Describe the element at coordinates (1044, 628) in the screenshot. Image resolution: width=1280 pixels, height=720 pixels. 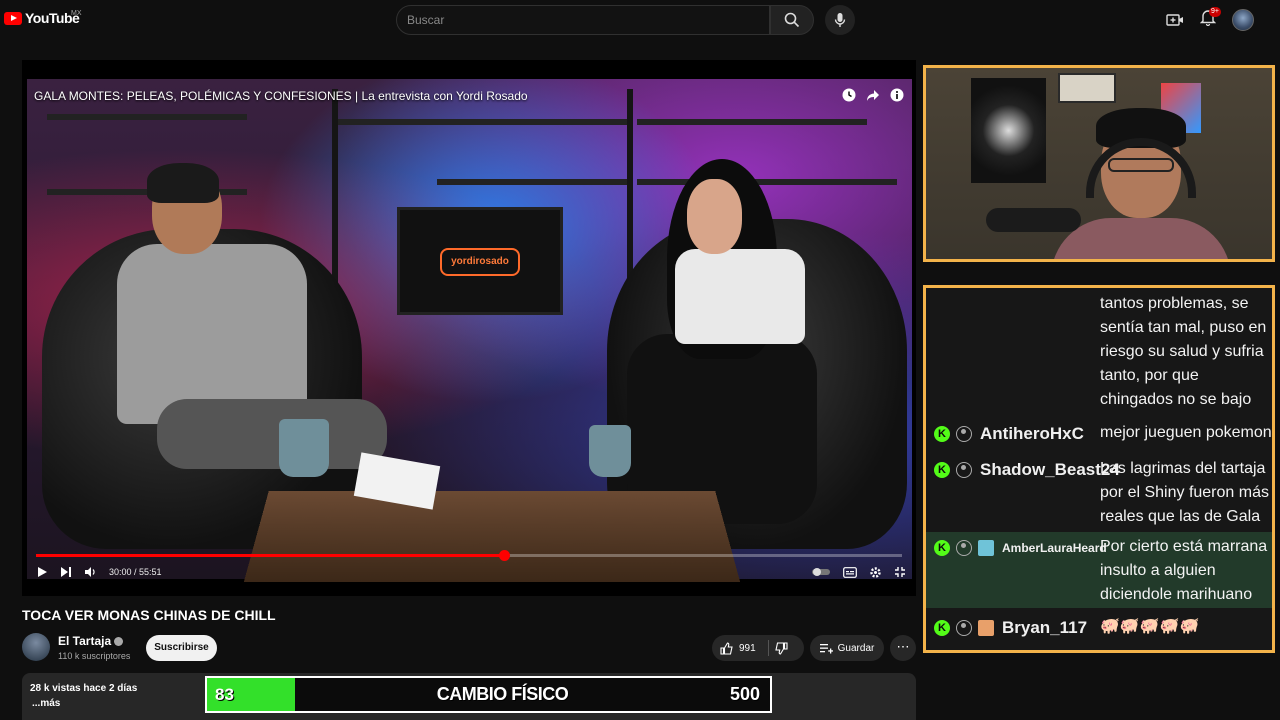
I see `chat-username: Bryan_117` at that location.